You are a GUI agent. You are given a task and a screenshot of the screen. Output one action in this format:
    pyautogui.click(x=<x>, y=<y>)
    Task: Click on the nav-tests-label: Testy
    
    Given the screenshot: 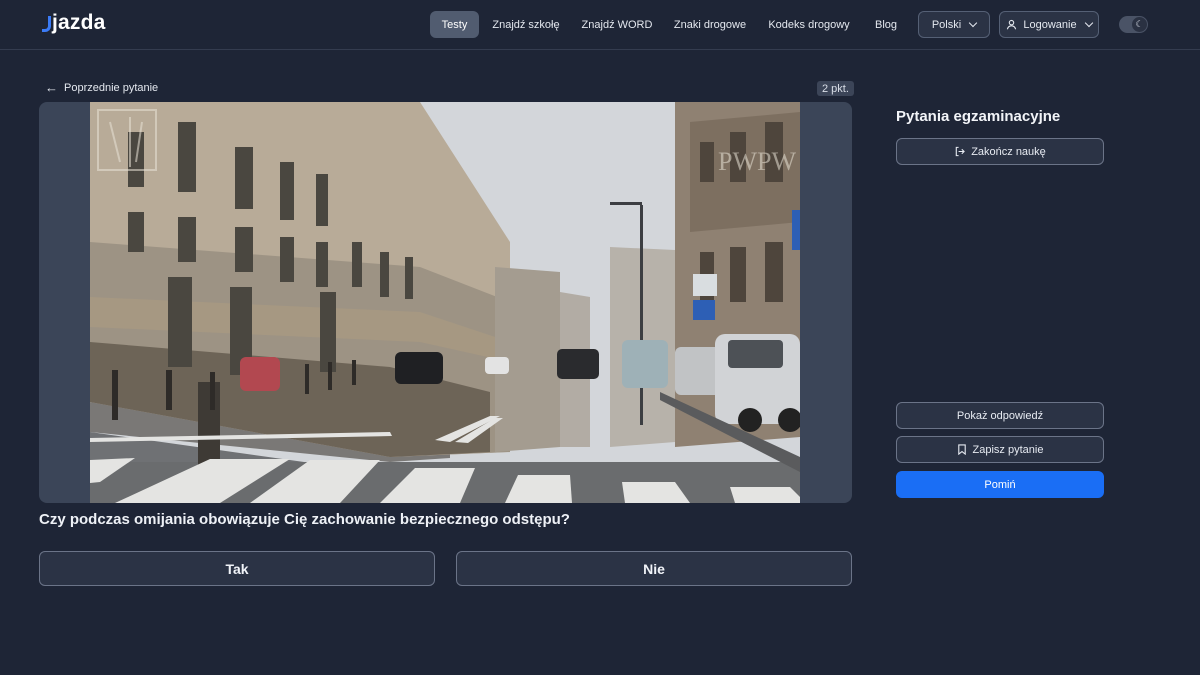 What is the action you would take?
    pyautogui.click(x=454, y=24)
    